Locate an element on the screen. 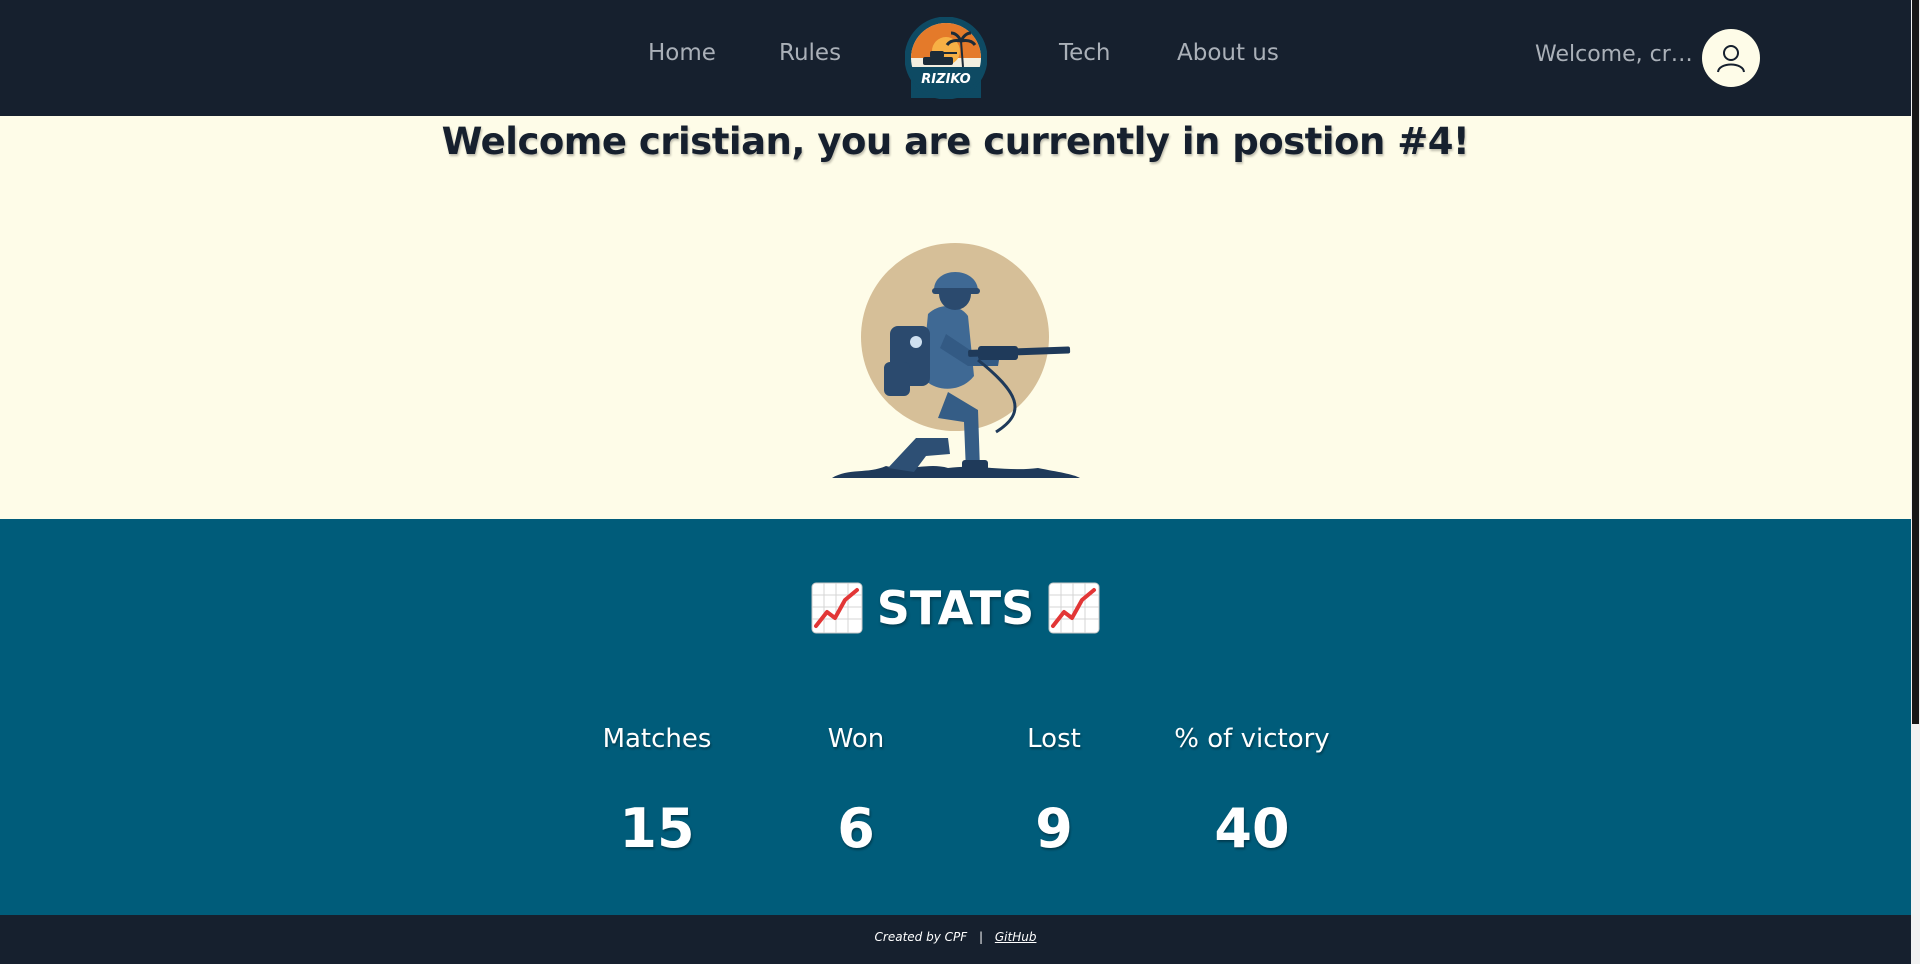  page-scrollbar is located at coordinates (1915, 482).